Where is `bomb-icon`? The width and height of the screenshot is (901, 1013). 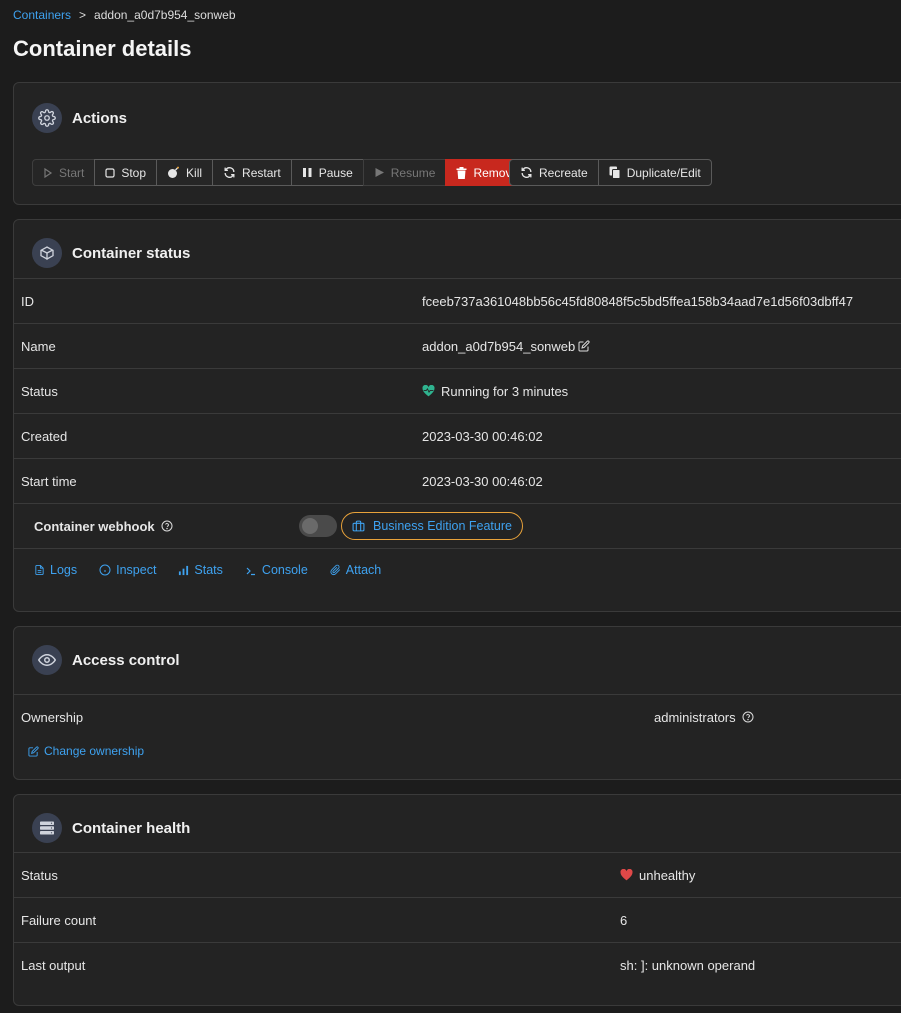
bomb-icon is located at coordinates (174, 172).